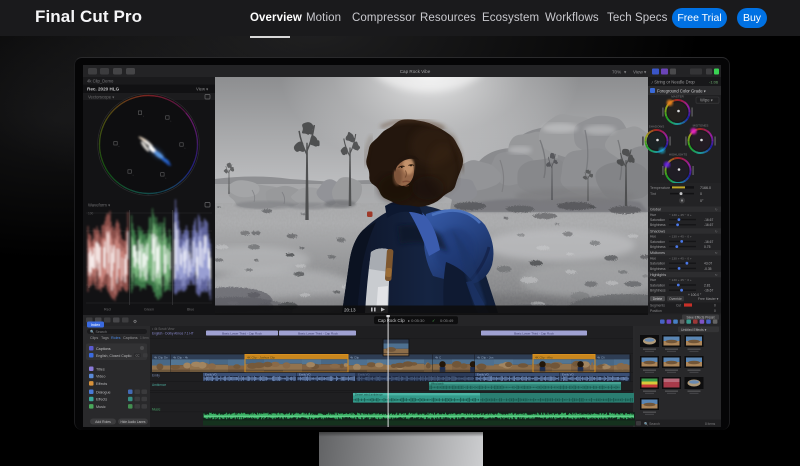 The height and width of the screenshot is (466, 800). What do you see at coordinates (163, 329) in the screenshot?
I see `svg-text: • 4k Scrub View` at bounding box center [163, 329].